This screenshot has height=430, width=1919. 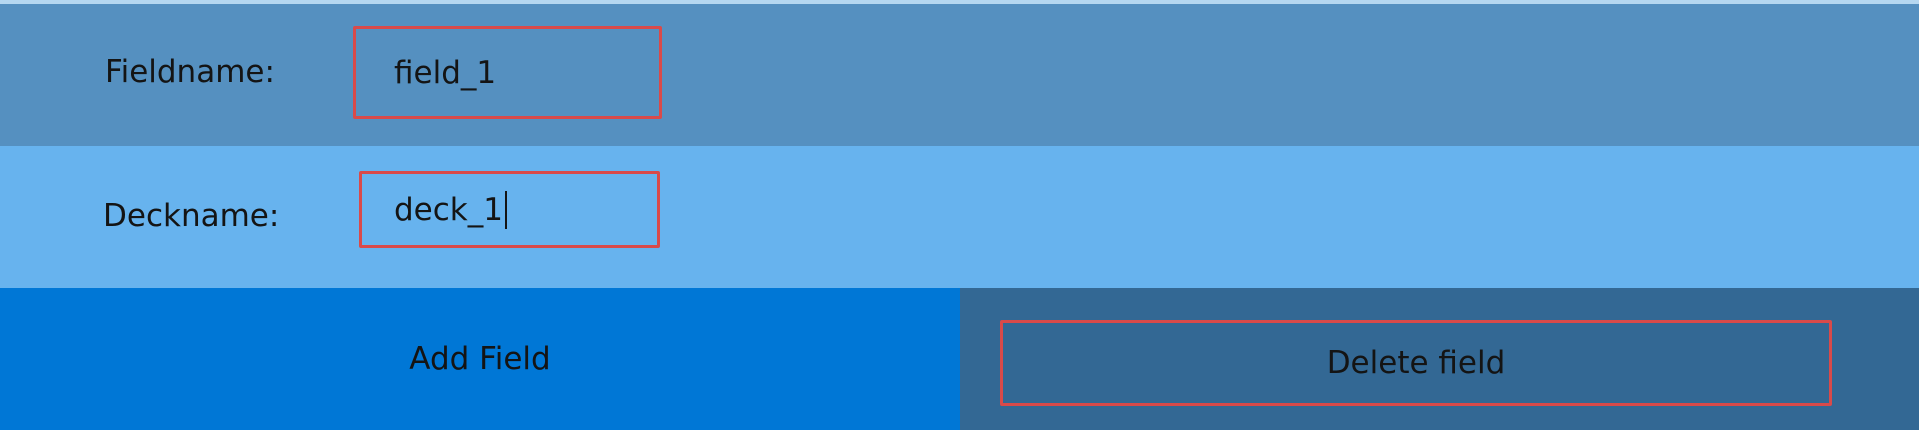 What do you see at coordinates (190, 72) in the screenshot?
I see `fieldname-label: Fieldname:` at bounding box center [190, 72].